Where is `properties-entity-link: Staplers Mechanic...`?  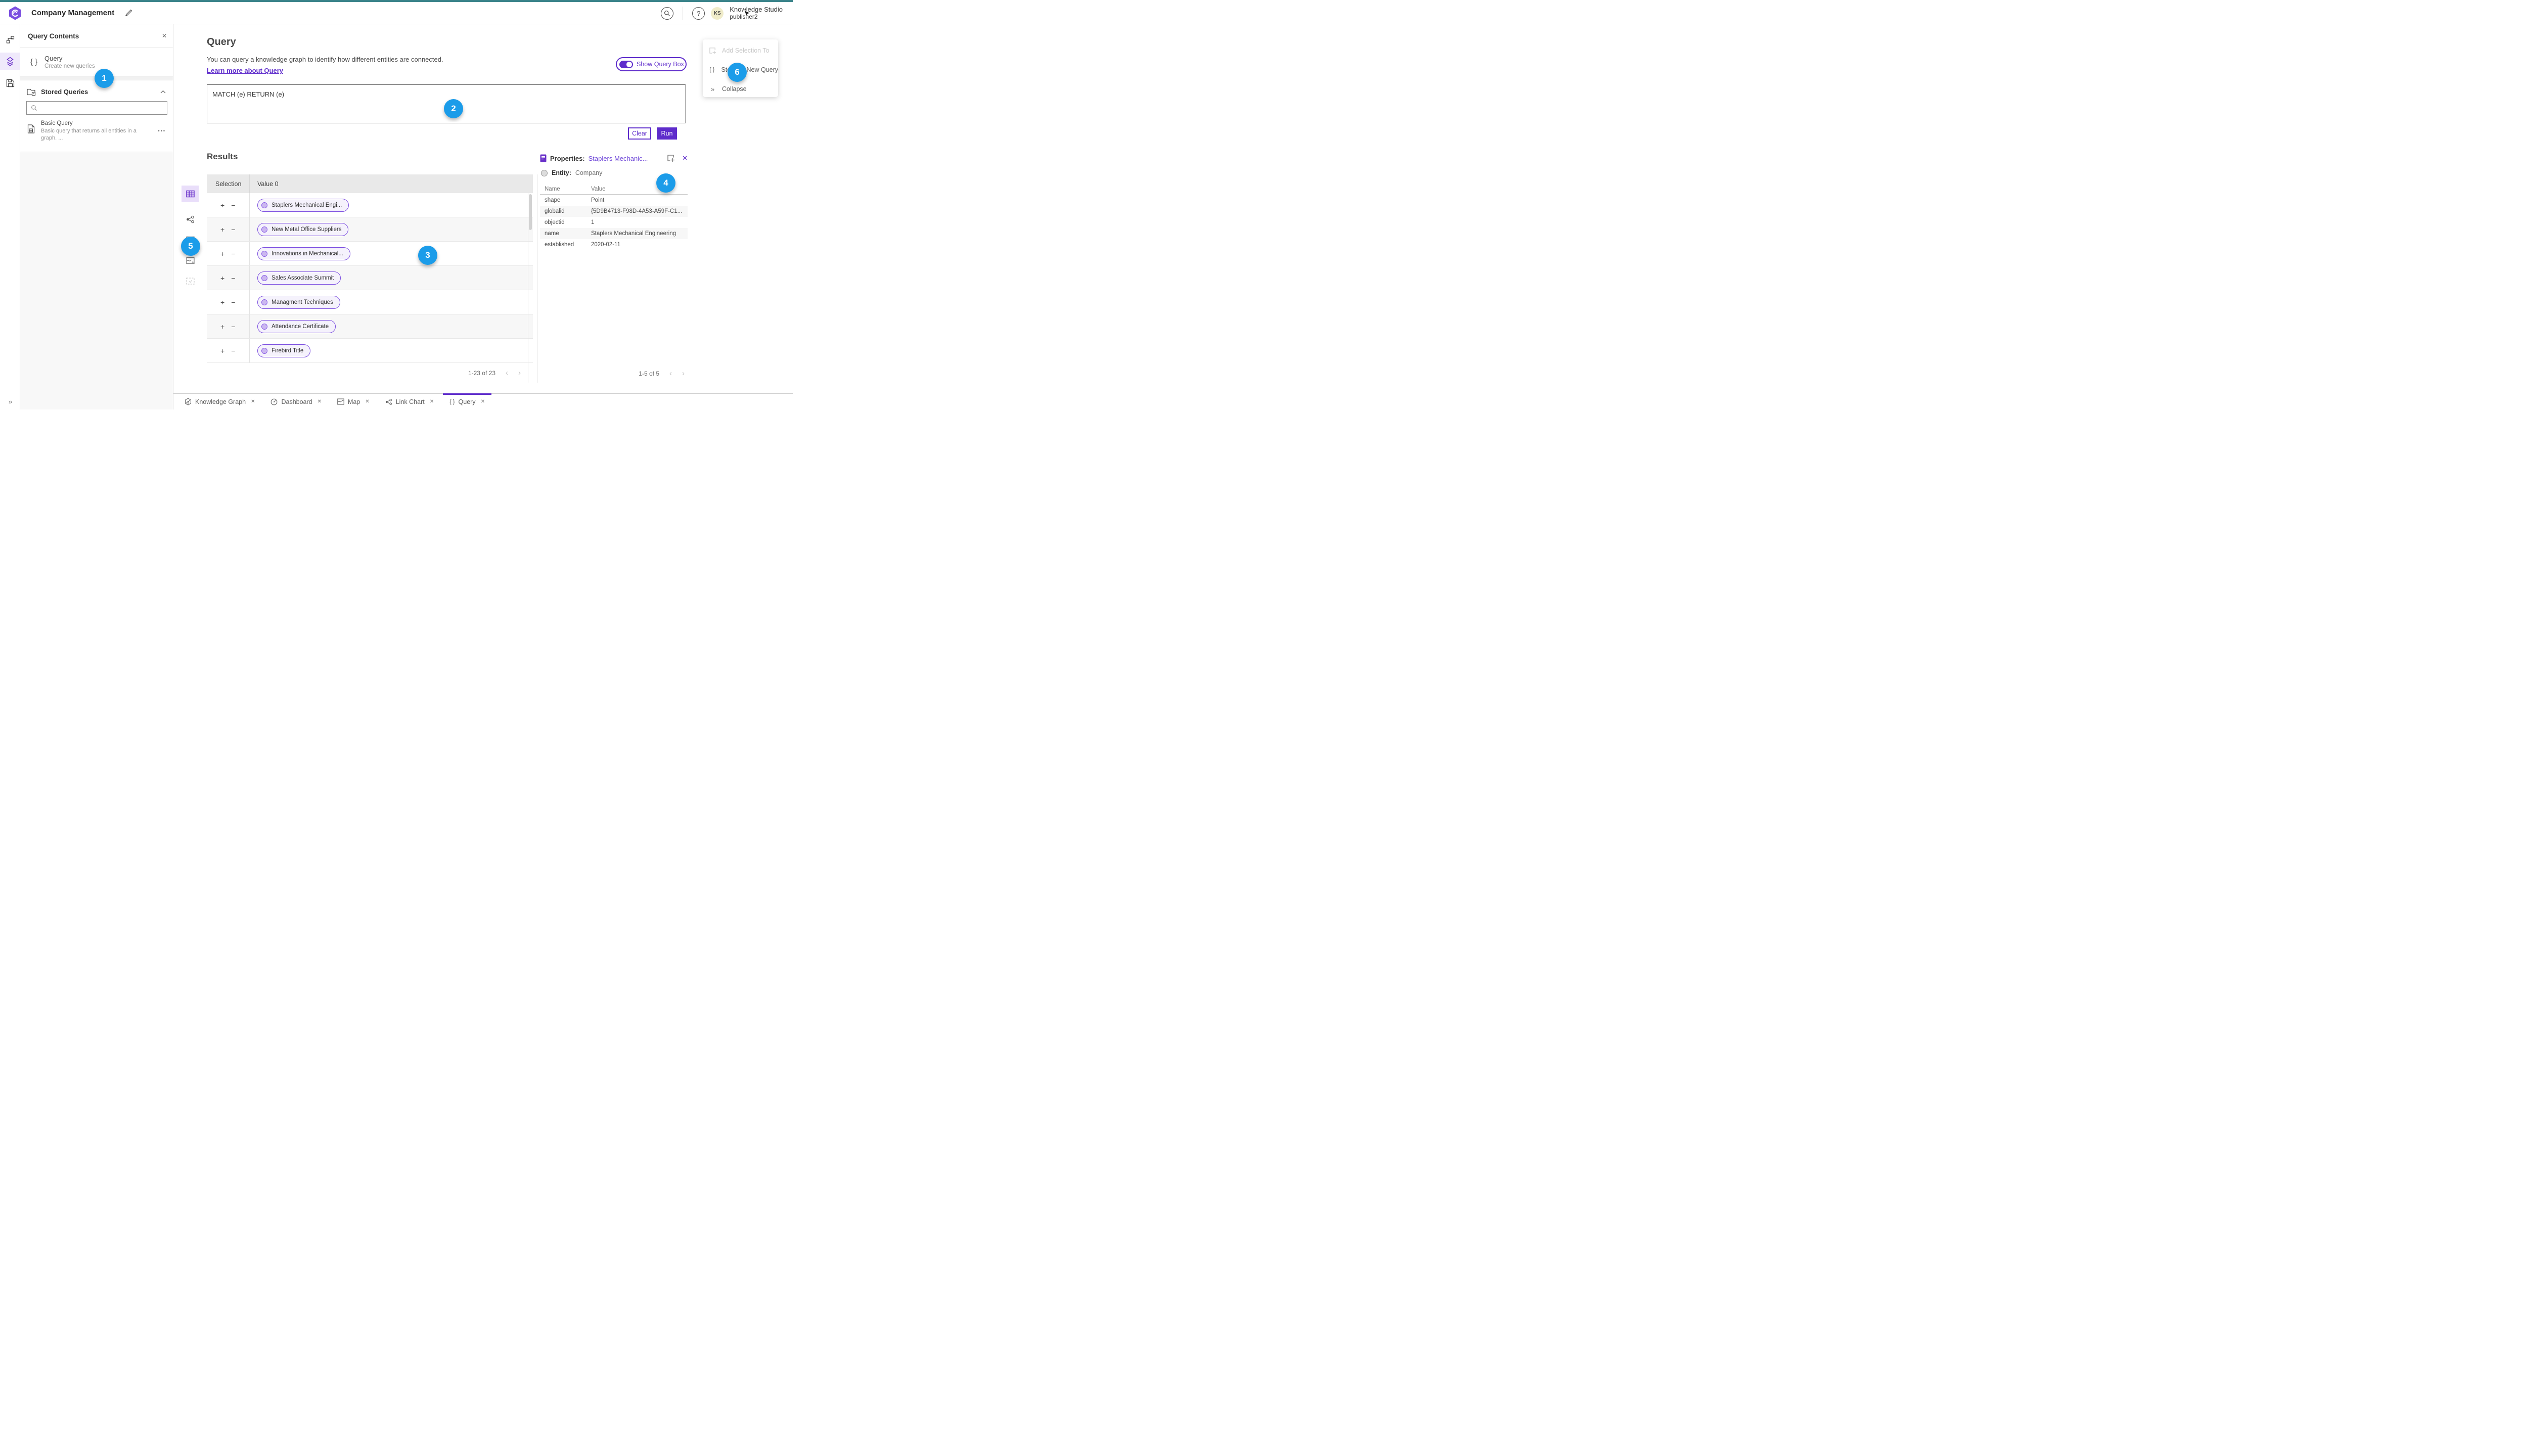
properties-entity-link: Staplers Mechanic... is located at coordinates (619, 158).